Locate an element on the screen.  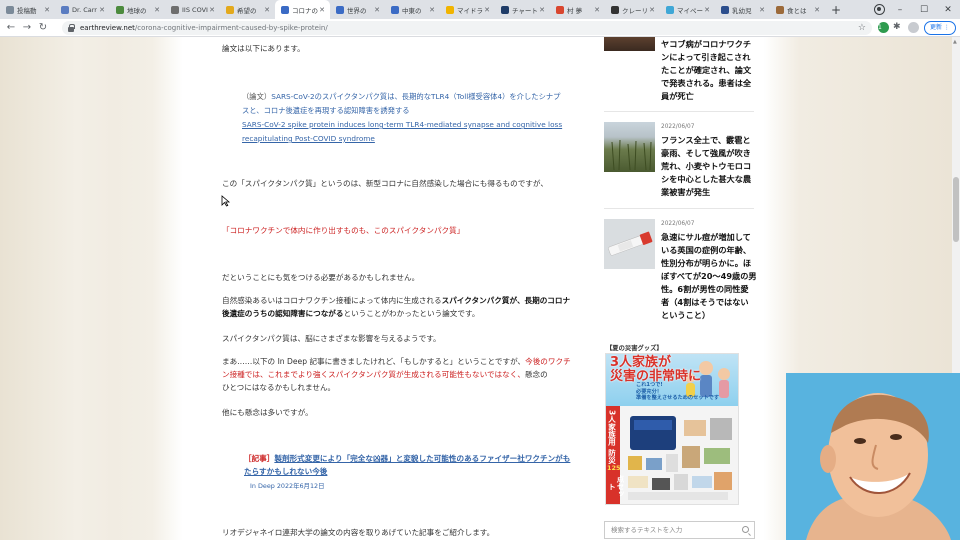
tab-label: 中東の is located at coordinates (412, 10).